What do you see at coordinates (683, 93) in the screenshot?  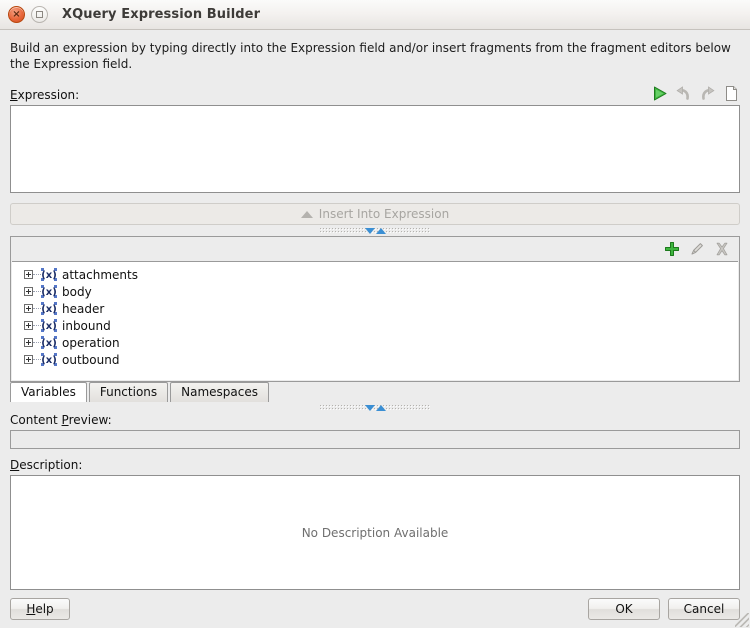 I see `undo-icon` at bounding box center [683, 93].